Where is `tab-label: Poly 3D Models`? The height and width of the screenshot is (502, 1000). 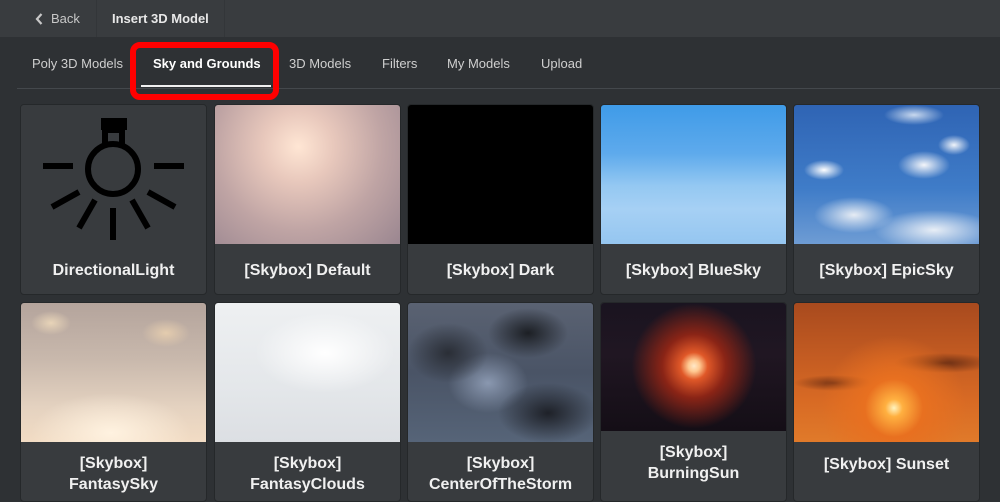
tab-label: Poly 3D Models is located at coordinates (78, 63).